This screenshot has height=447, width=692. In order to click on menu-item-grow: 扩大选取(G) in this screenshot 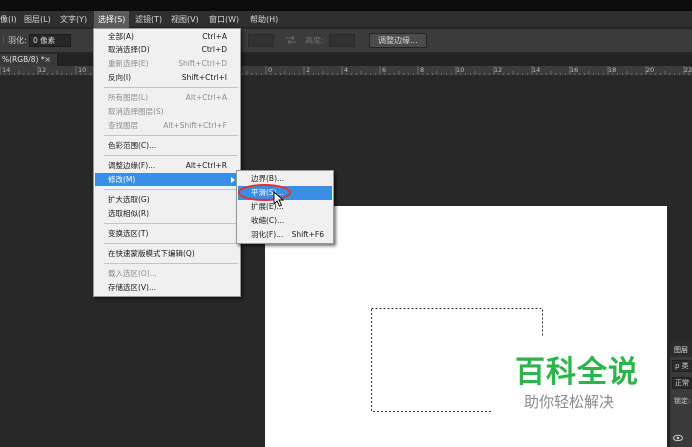, I will do `click(167, 199)`.